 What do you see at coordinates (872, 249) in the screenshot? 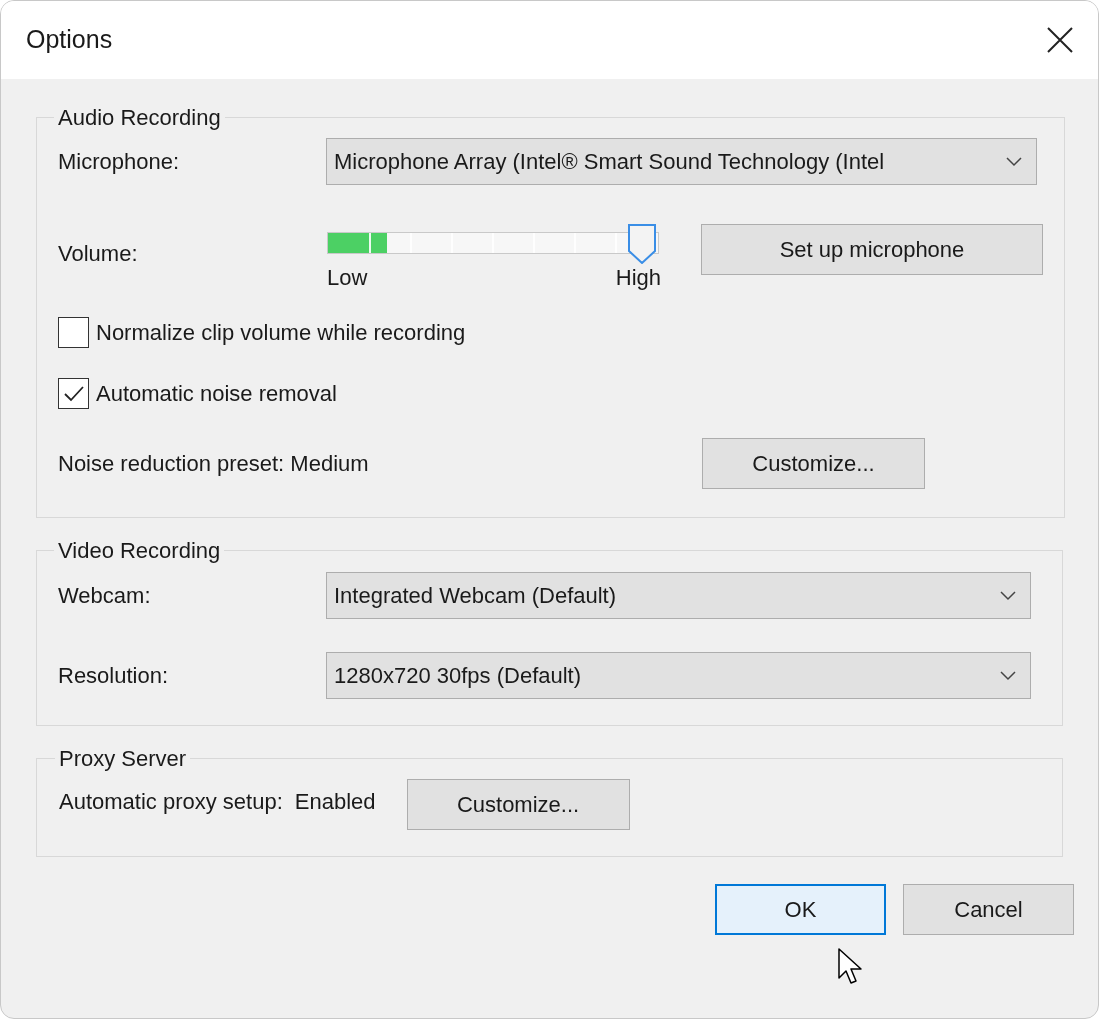
I see `button: Set up microphone` at bounding box center [872, 249].